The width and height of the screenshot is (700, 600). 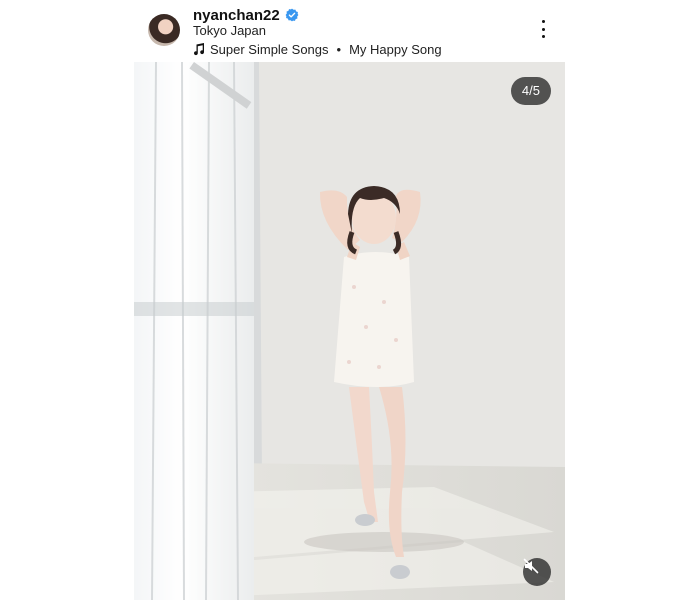 What do you see at coordinates (530, 91) in the screenshot?
I see `carousel-counter: 4/5` at bounding box center [530, 91].